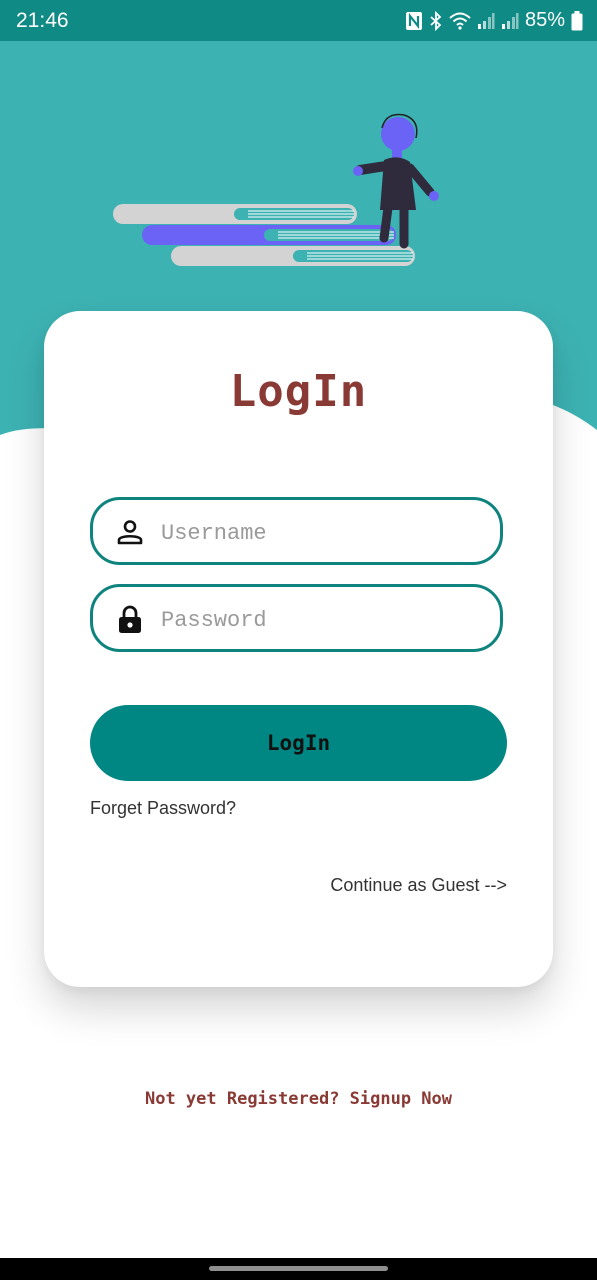 The width and height of the screenshot is (597, 1280). I want to click on login-title: LogIn, so click(298, 391).